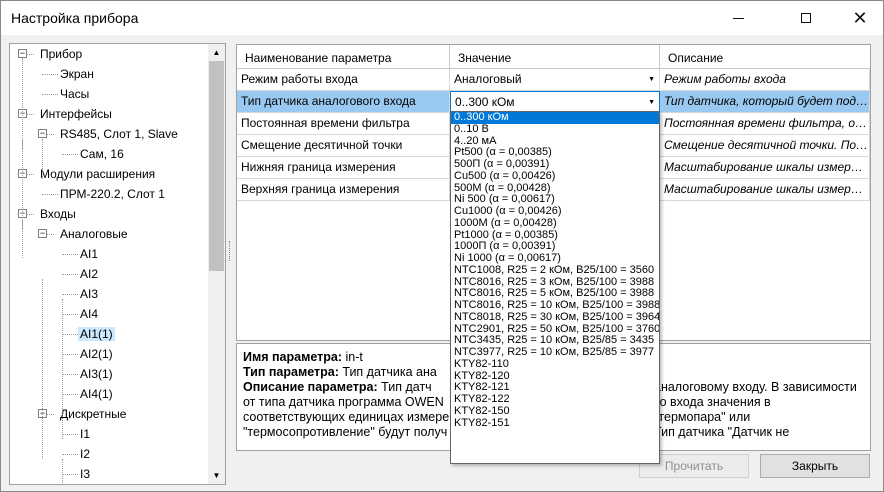 This screenshot has width=884, height=492. Describe the element at coordinates (389, 372) in the screenshot. I see `info-type-value: Тип датчика ана` at that location.